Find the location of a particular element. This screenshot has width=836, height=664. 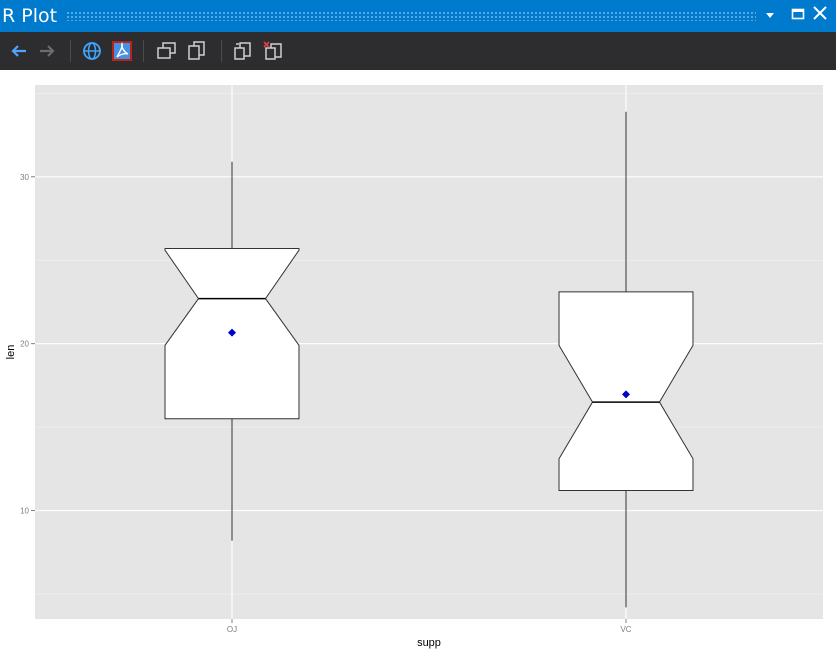

copy-page-icon is located at coordinates (197, 51).